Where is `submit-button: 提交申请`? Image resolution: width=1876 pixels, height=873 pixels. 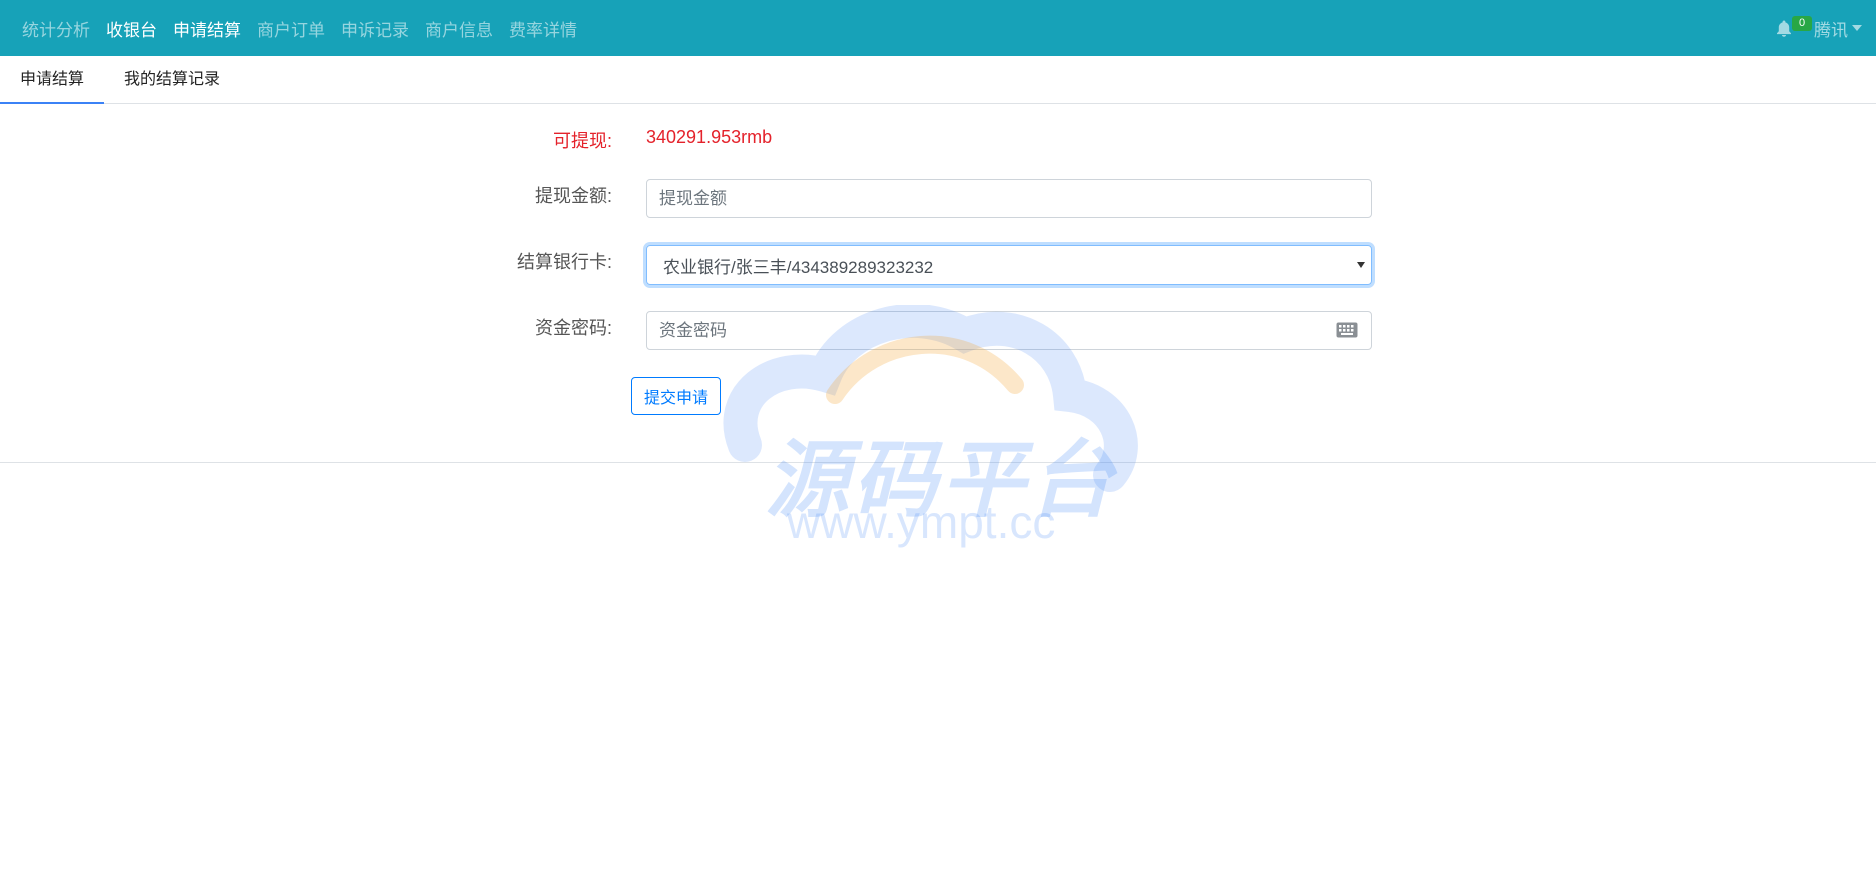
submit-button: 提交申请 is located at coordinates (676, 396).